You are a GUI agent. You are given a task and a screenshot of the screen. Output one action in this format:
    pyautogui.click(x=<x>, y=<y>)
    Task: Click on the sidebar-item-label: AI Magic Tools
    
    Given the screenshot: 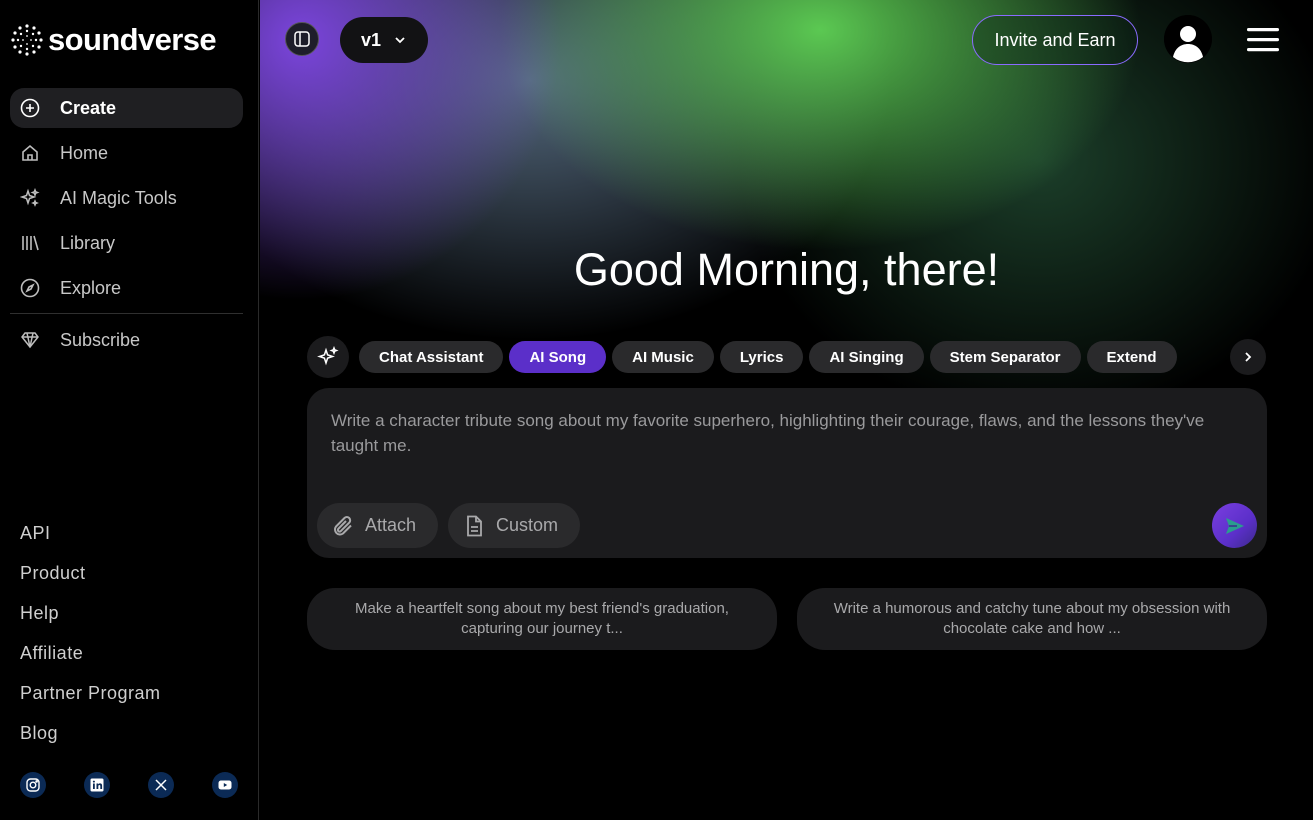 What is the action you would take?
    pyautogui.click(x=118, y=197)
    